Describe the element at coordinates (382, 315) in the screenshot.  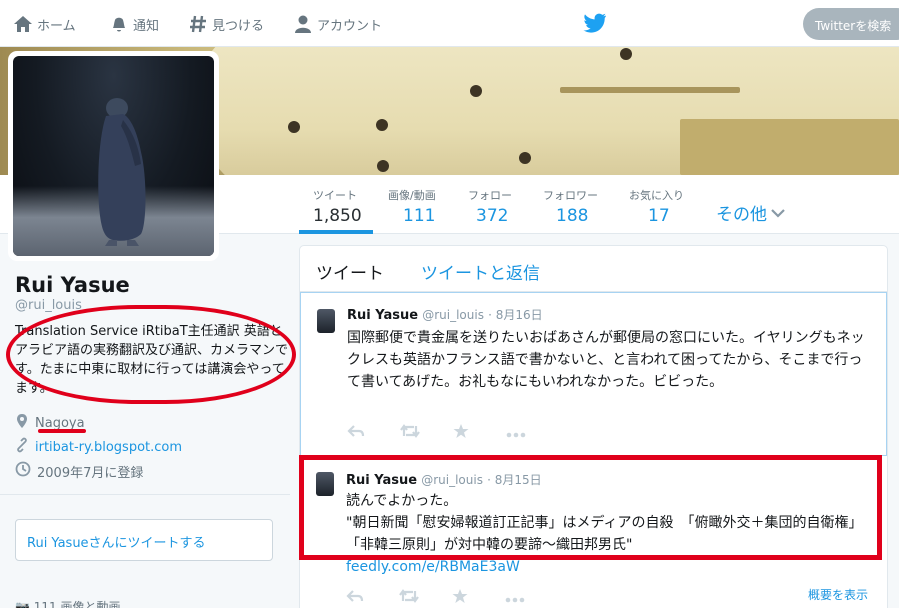
I see `tweet-author-name: Rui Yasue` at that location.